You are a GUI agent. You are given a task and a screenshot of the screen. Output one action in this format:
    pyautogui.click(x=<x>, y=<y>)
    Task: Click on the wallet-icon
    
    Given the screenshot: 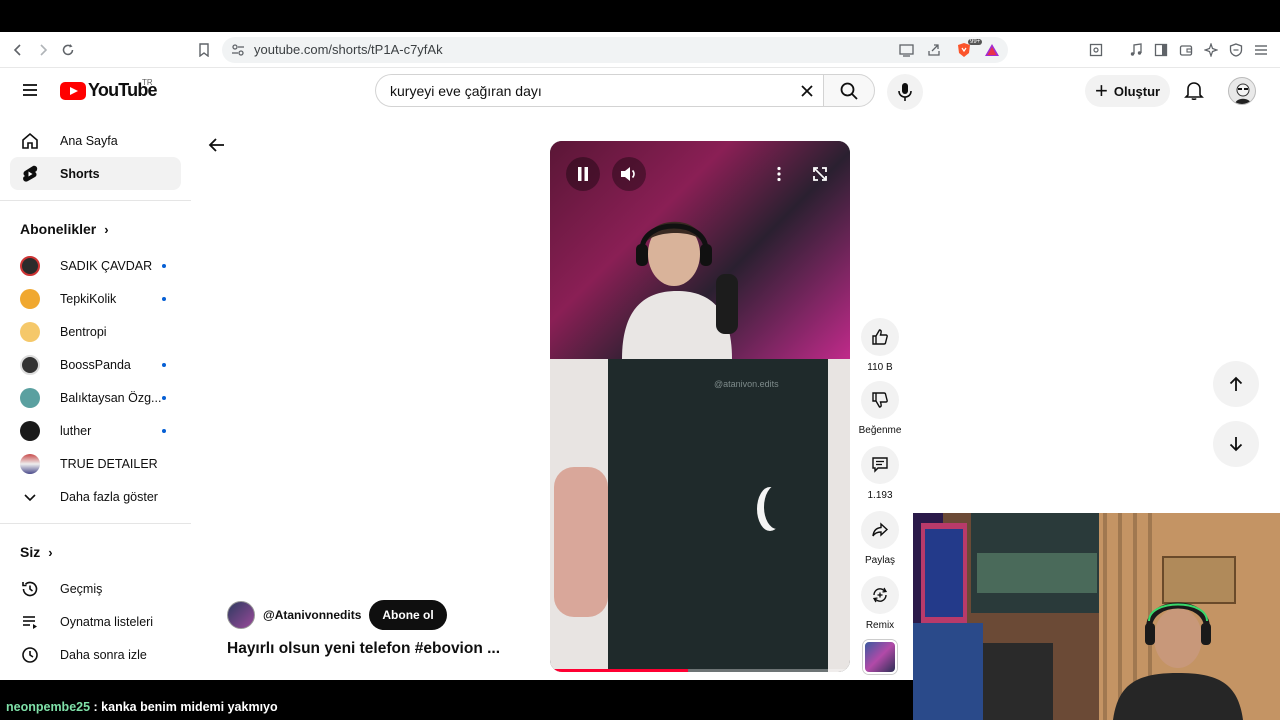 What is the action you would take?
    pyautogui.click(x=1186, y=50)
    